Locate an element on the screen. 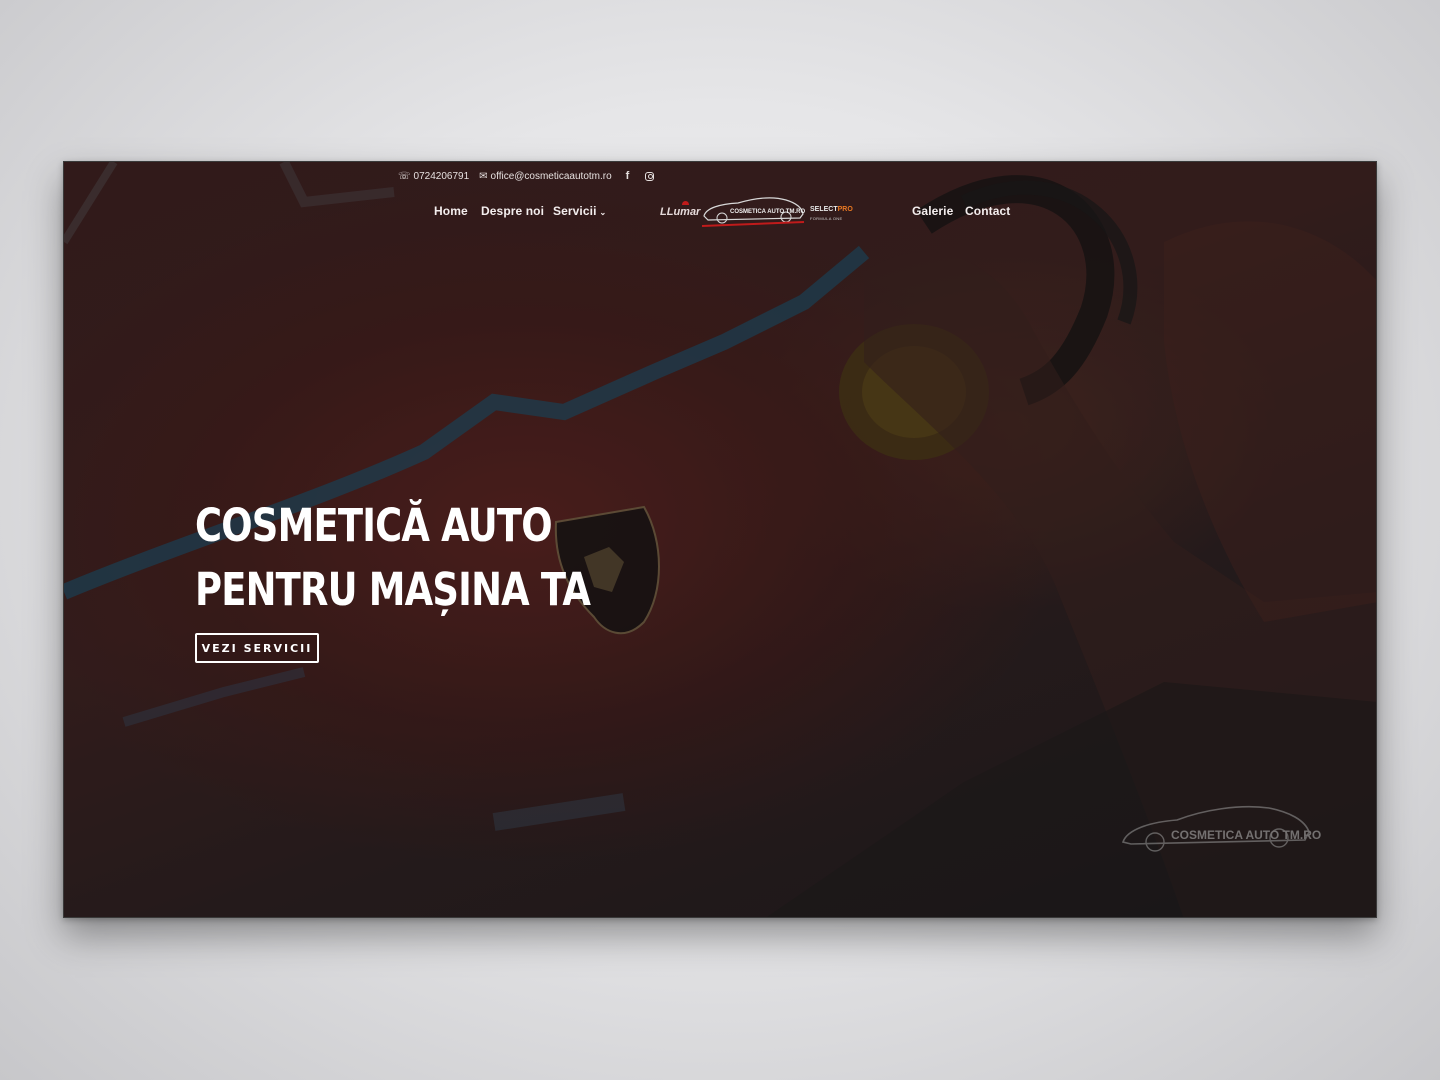 Image resolution: width=1440 pixels, height=1080 pixels. phone-link: ☏ 0724206791 is located at coordinates (433, 176).